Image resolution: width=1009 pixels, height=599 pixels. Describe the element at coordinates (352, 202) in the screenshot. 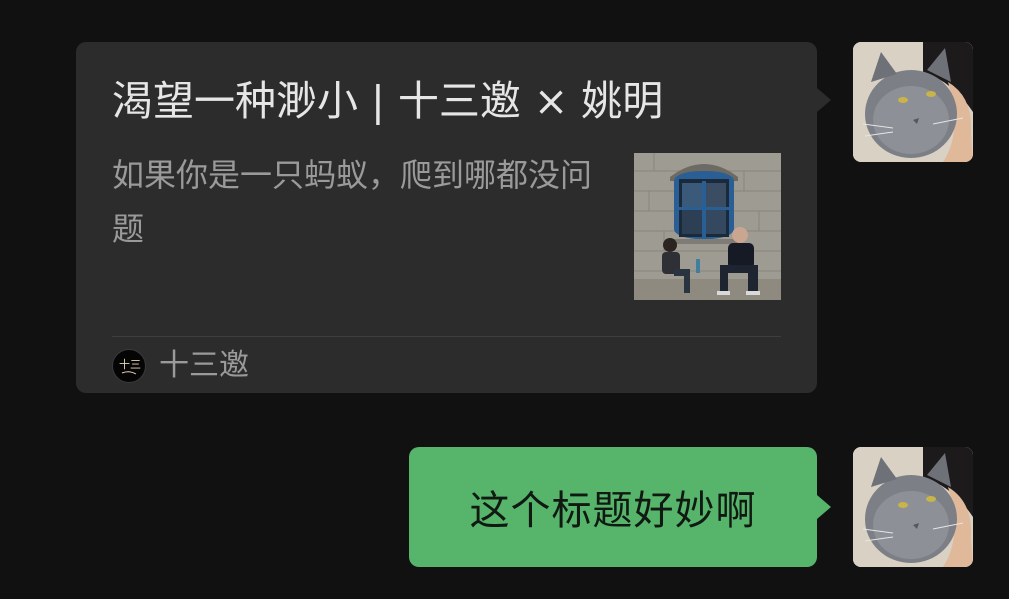

I see `link-card-description: 如果你是一只蚂蚁，爬到哪都没问题` at that location.